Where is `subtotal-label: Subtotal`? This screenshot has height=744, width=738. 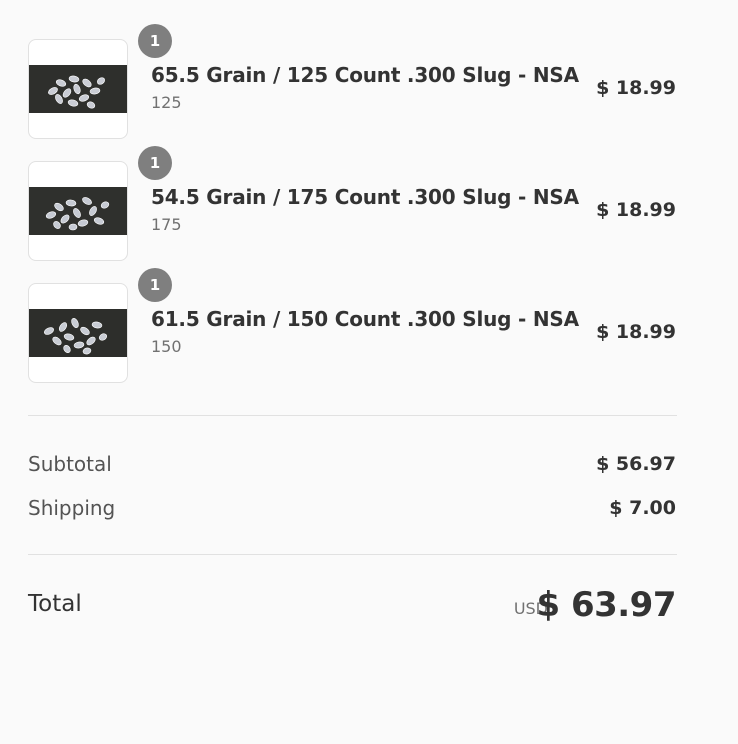 subtotal-label: Subtotal is located at coordinates (70, 464).